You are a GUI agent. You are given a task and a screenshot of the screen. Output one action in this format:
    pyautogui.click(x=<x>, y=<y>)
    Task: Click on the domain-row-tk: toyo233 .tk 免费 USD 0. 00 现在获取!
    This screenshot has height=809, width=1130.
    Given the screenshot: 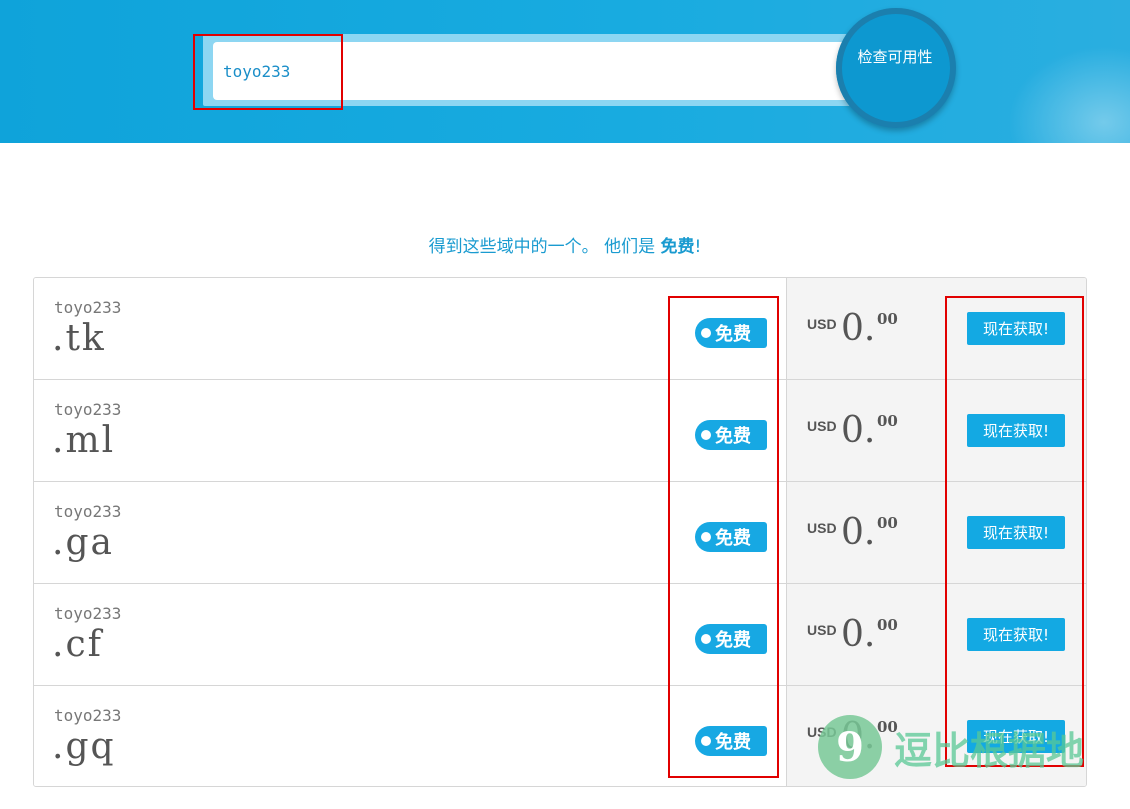 What is the action you would take?
    pyautogui.click(x=560, y=329)
    